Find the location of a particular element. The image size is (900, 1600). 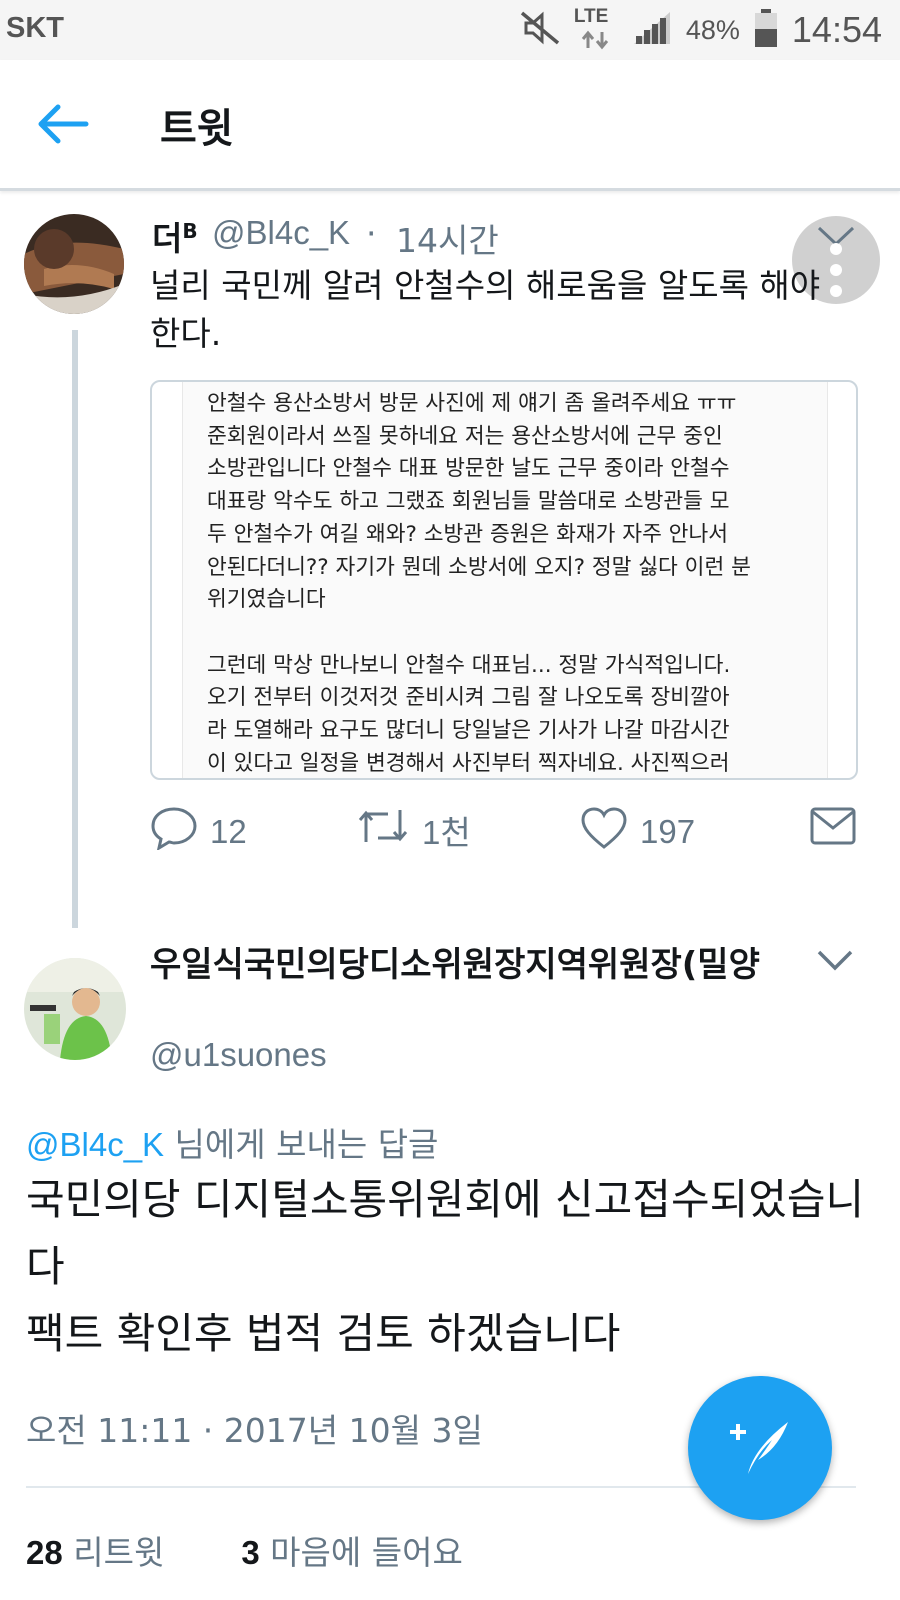

retweet-count: 1천 is located at coordinates (446, 832).